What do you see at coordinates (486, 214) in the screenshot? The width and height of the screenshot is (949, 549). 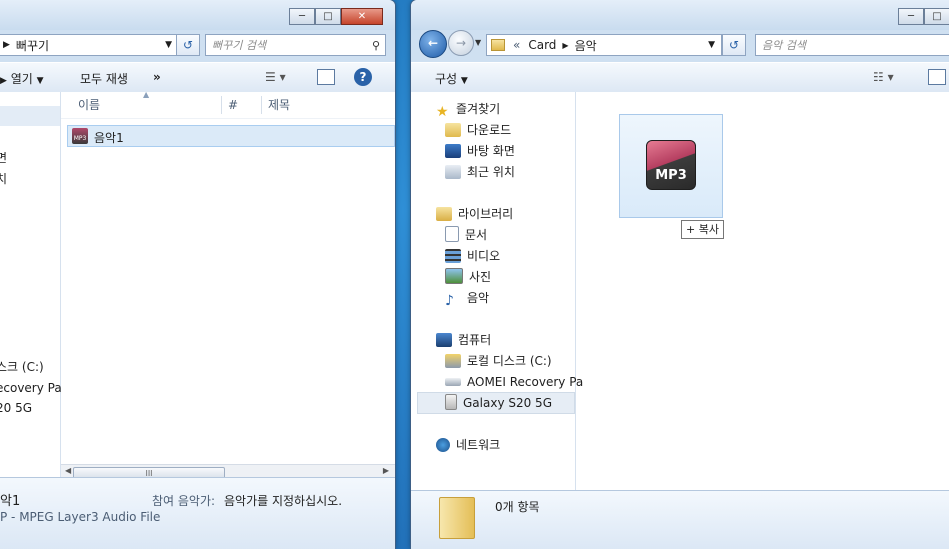 I see `nav-label: 라이브러리` at bounding box center [486, 214].